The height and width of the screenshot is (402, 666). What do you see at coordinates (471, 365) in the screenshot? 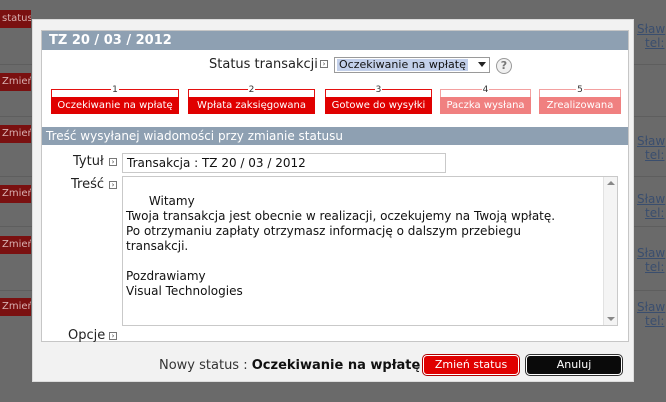
I see `change-status-button: Zmień status` at bounding box center [471, 365].